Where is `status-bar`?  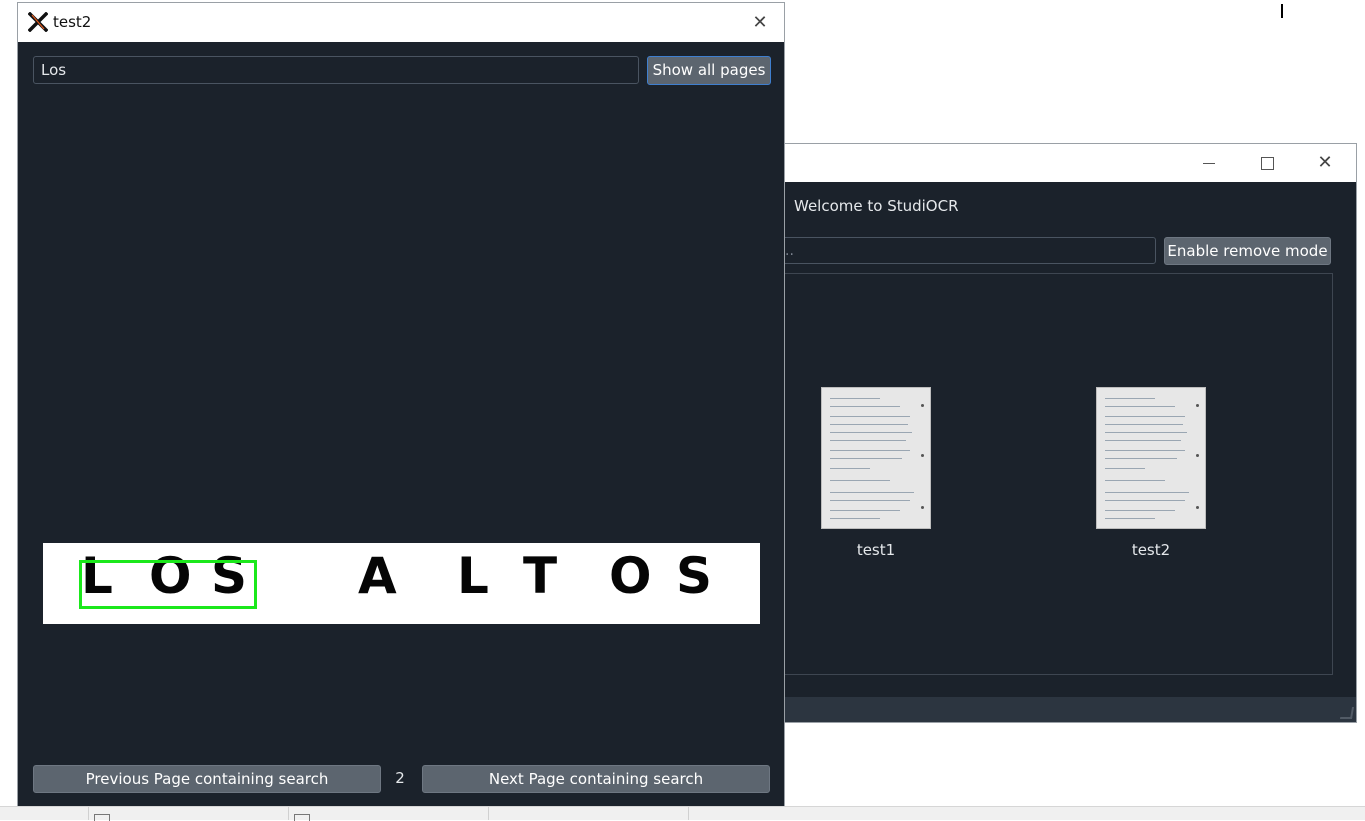
status-bar is located at coordinates (1070, 709).